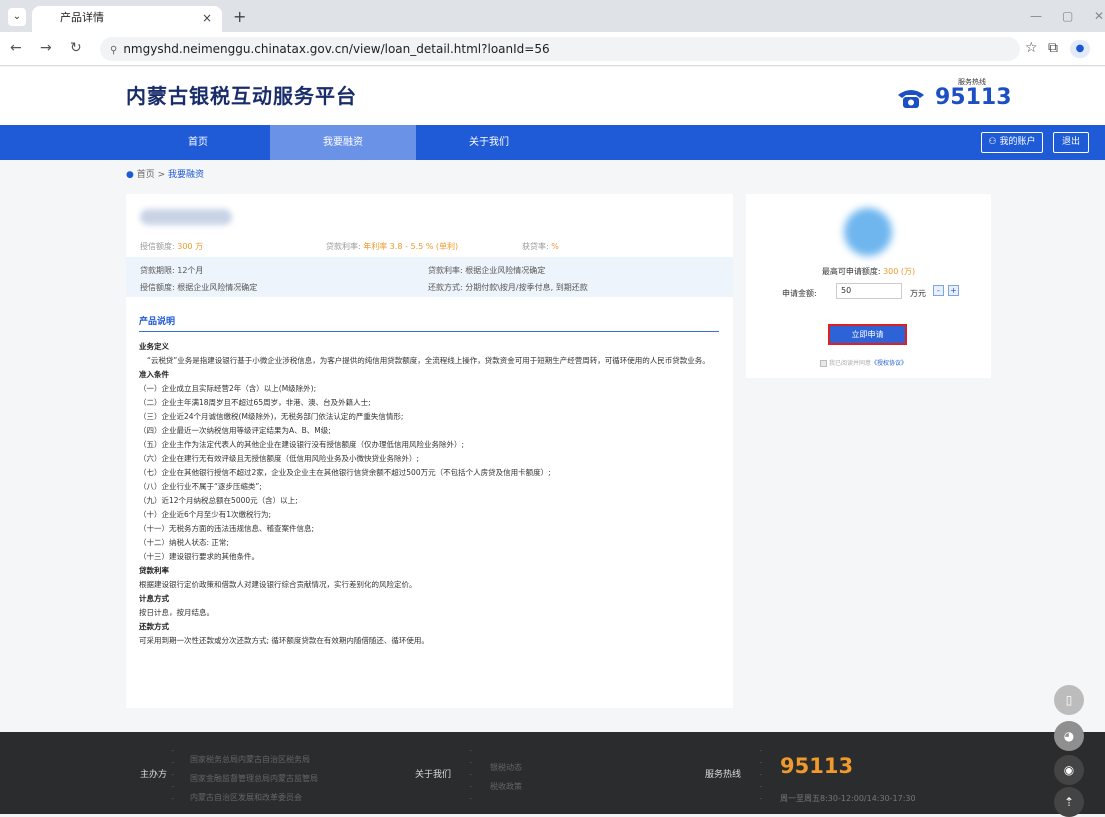  What do you see at coordinates (172, 270) in the screenshot?
I see `info-term: 贷款期限: 12个月` at bounding box center [172, 270].